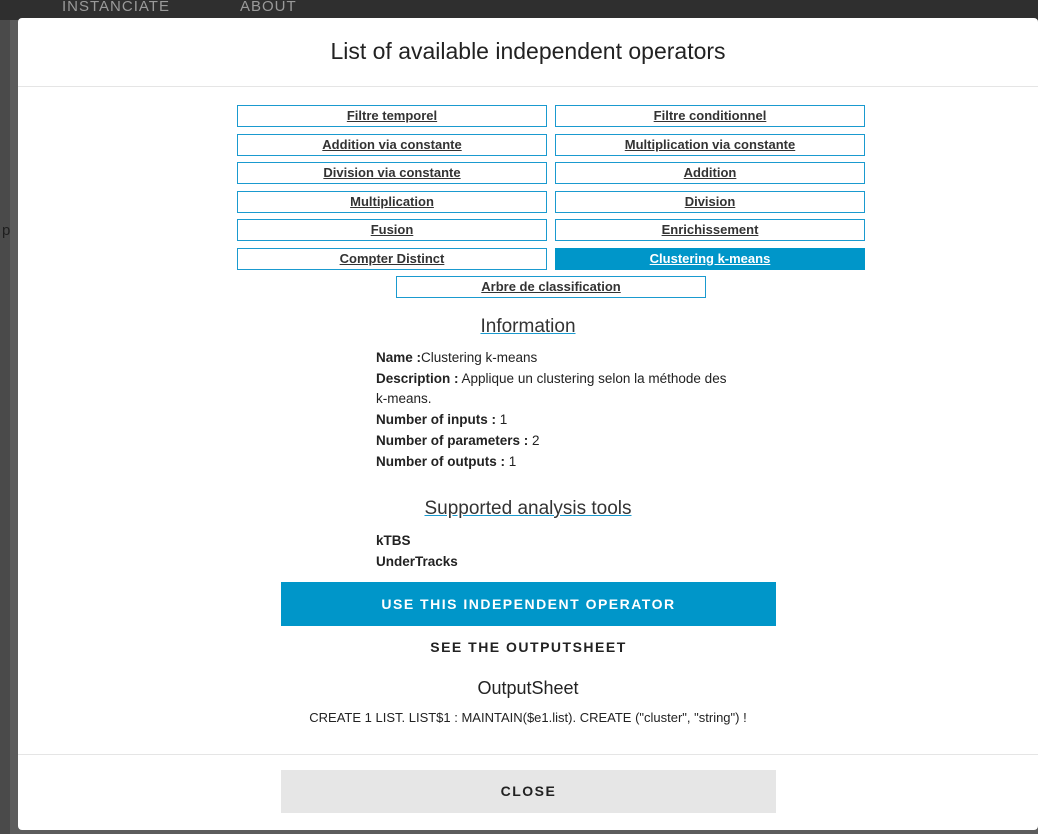  I want to click on info-outputs-value: 1, so click(510, 461).